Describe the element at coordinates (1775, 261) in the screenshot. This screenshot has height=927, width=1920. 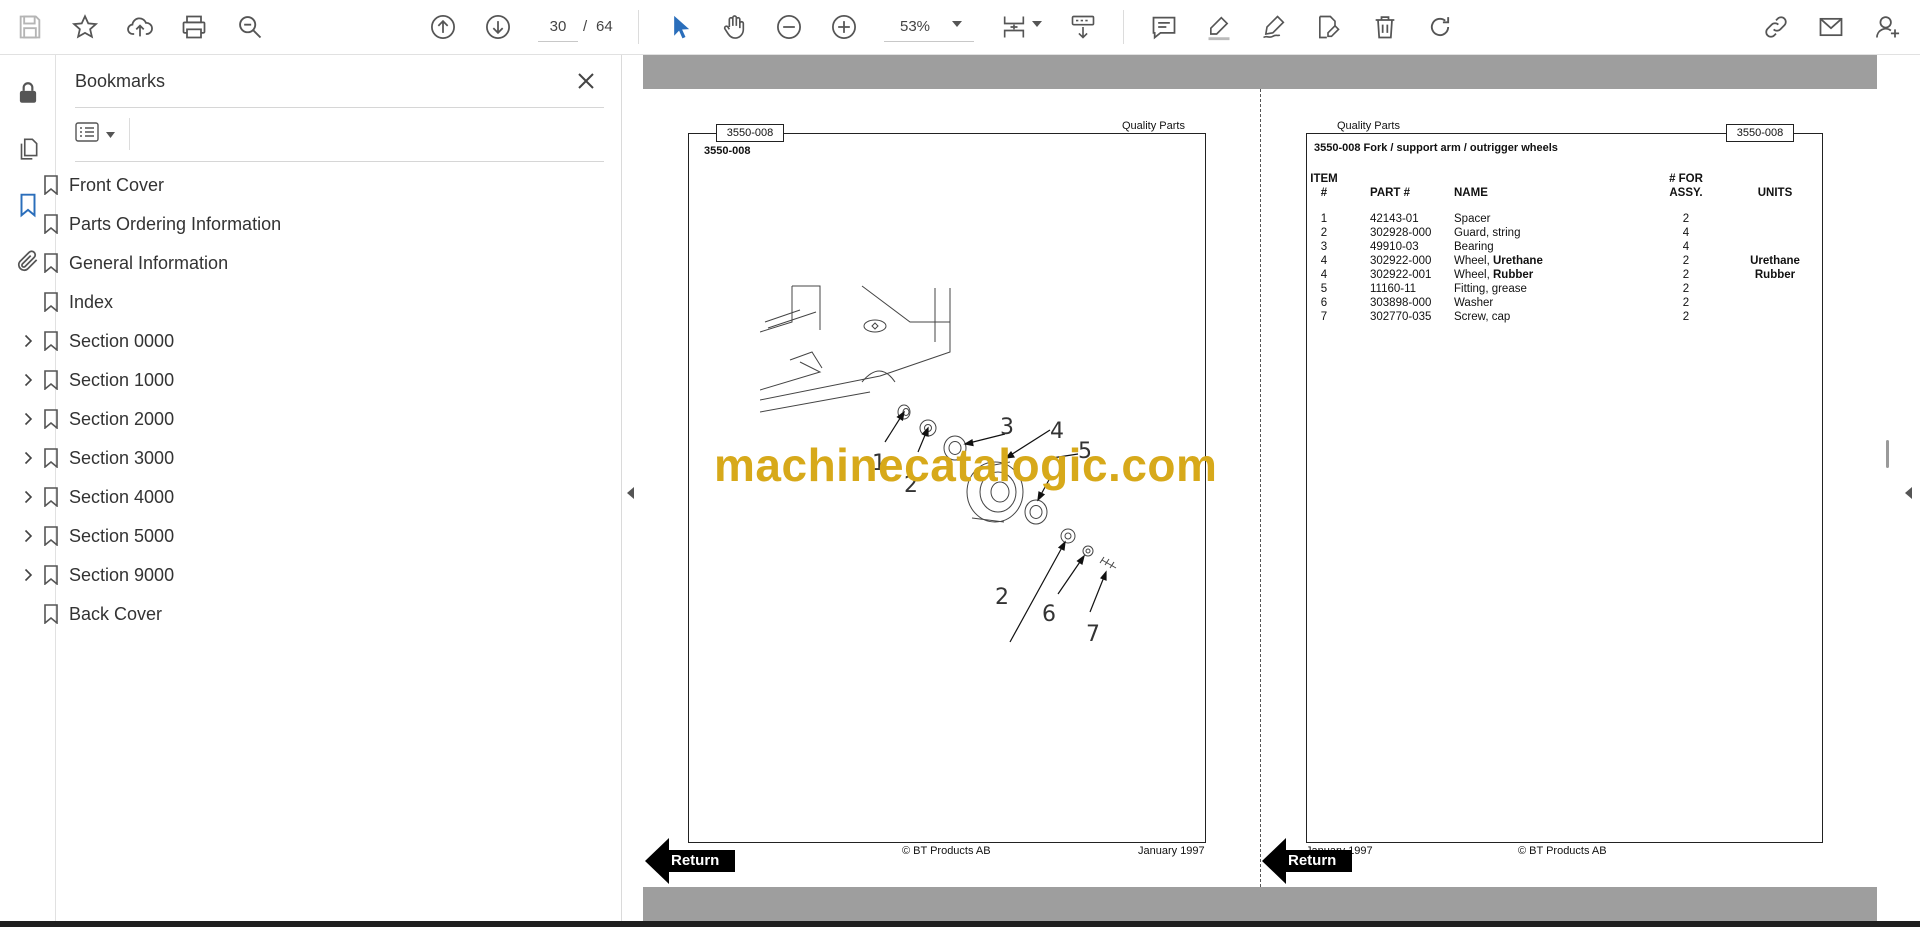
I see `cell-unit: Urethane` at that location.